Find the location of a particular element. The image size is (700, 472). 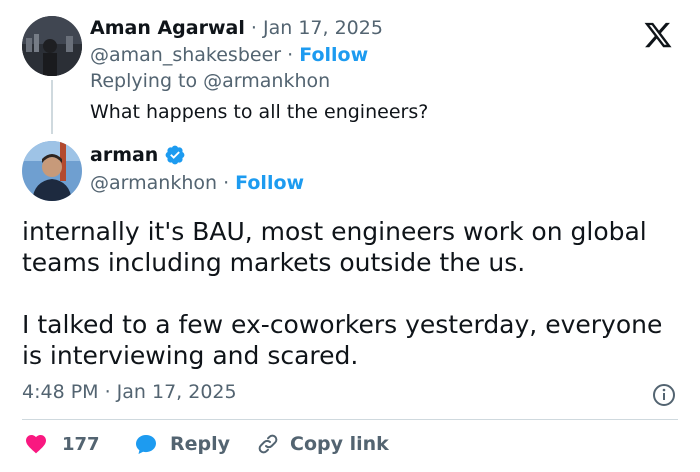

quoted-date: Jan 17, 2025 is located at coordinates (323, 28).